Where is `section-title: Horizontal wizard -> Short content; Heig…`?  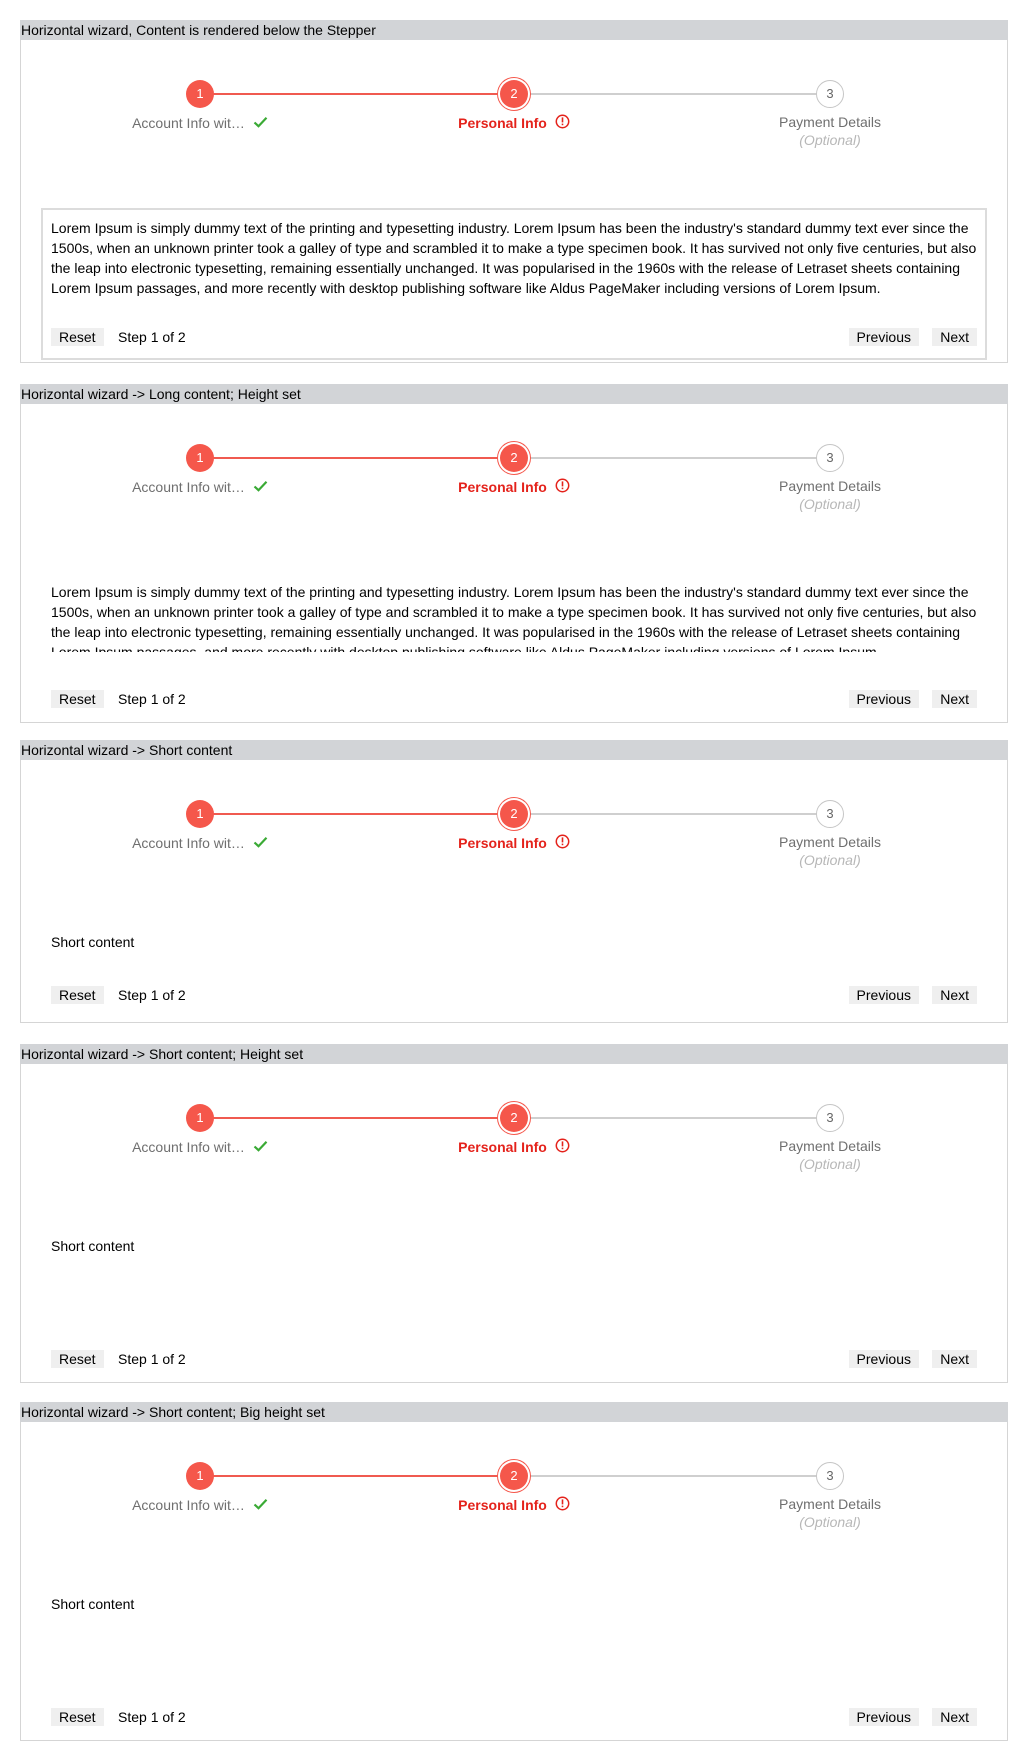 section-title: Horizontal wizard -> Short content; Heig… is located at coordinates (514, 1054).